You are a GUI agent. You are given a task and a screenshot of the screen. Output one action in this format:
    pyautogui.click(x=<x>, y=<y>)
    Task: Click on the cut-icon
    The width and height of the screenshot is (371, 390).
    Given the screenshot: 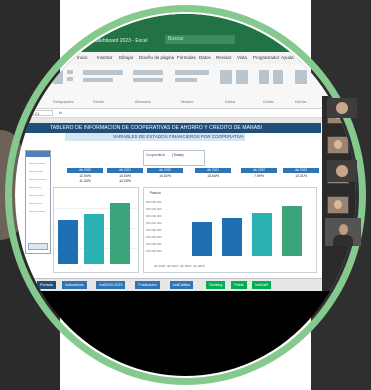 What is the action you would take?
    pyautogui.click(x=70, y=72)
    